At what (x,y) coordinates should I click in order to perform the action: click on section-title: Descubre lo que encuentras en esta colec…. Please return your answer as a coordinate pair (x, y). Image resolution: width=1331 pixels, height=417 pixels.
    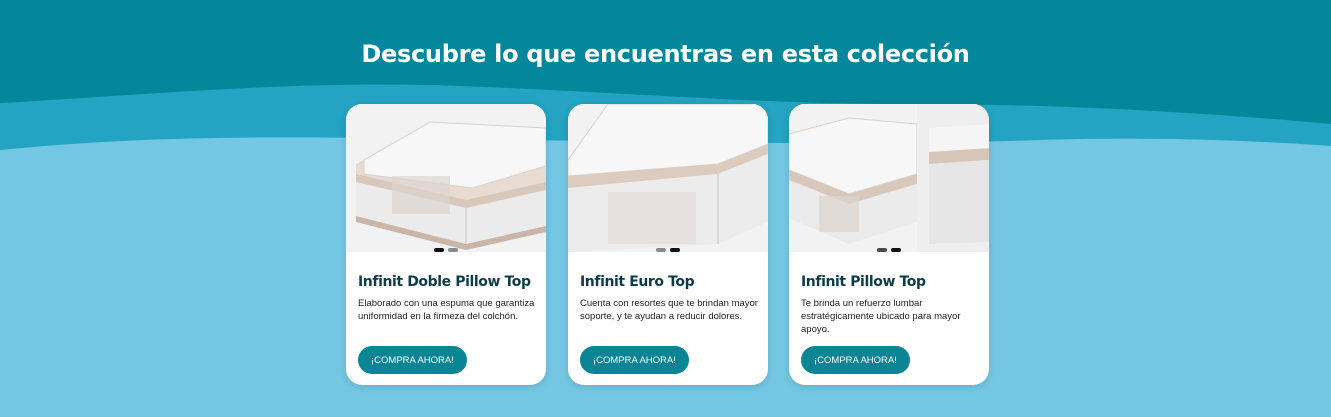
    Looking at the image, I should click on (665, 54).